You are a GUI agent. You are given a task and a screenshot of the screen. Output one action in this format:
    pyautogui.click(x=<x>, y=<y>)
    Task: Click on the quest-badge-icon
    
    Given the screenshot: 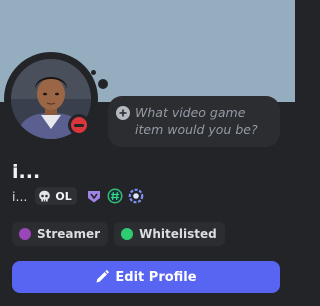 What is the action you would take?
    pyautogui.click(x=136, y=196)
    